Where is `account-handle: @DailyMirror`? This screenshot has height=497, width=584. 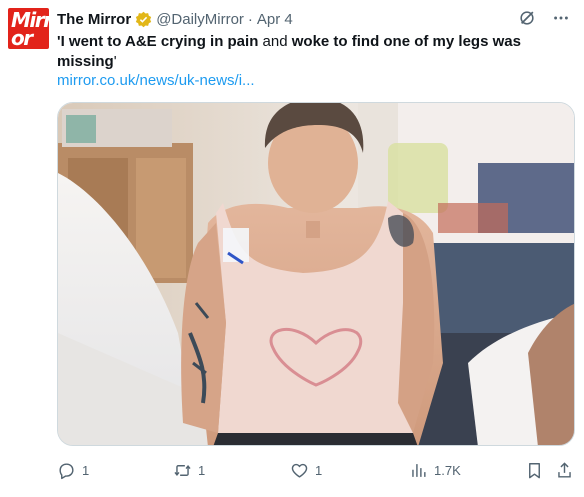 account-handle: @DailyMirror is located at coordinates (200, 19).